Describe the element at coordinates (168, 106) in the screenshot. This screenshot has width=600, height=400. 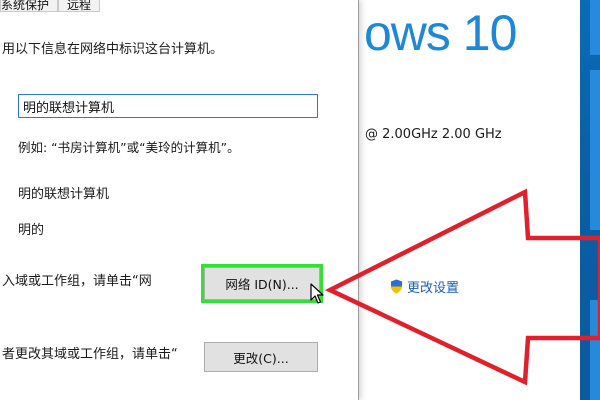
I see `computer-description-input` at that location.